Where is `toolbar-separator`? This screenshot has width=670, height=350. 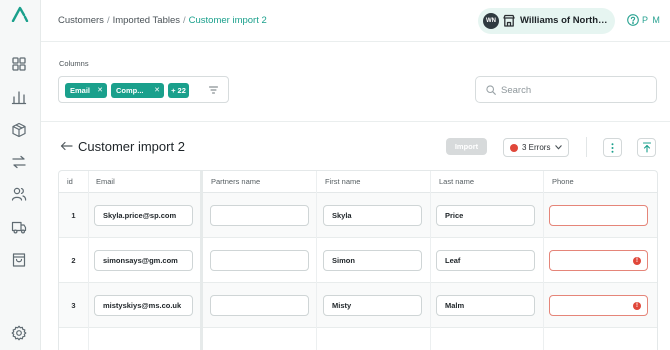
toolbar-separator is located at coordinates (586, 147).